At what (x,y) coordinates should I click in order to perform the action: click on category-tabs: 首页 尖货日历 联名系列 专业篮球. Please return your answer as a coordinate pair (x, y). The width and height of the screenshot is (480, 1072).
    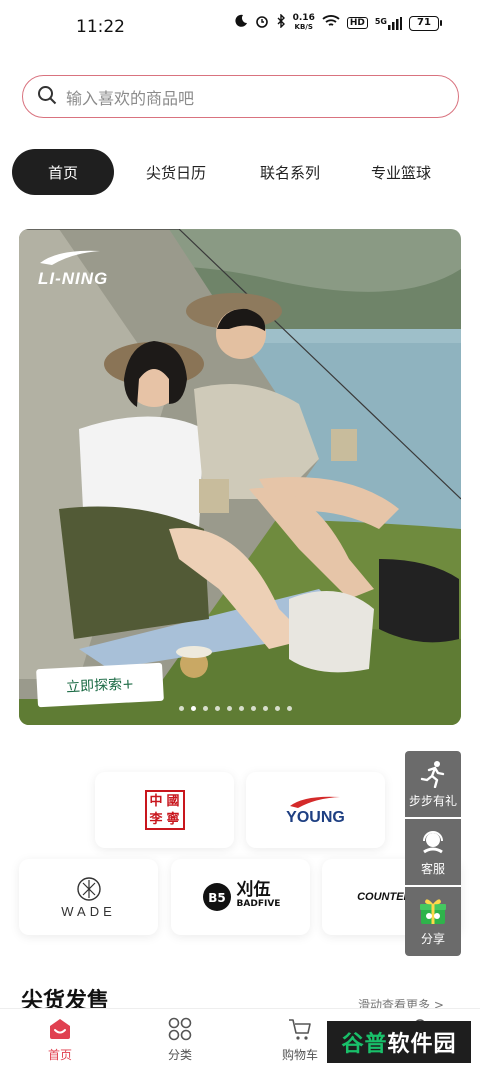
    Looking at the image, I should click on (242, 172).